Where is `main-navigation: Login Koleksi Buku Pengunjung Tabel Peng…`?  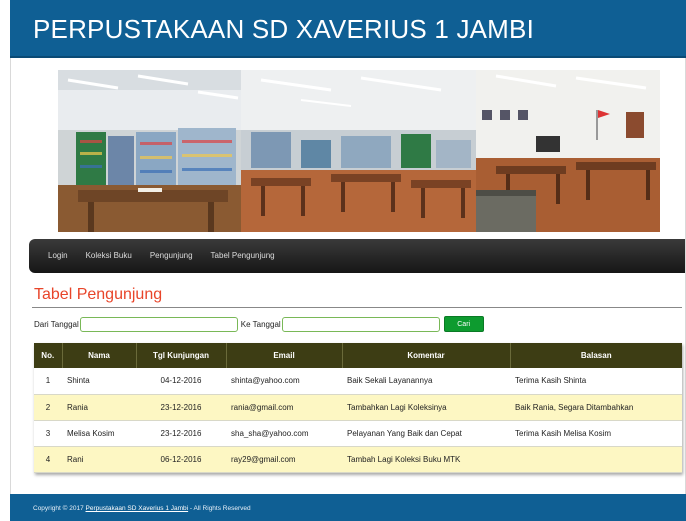
main-navigation: Login Koleksi Buku Pengunjung Tabel Peng… is located at coordinates (357, 256).